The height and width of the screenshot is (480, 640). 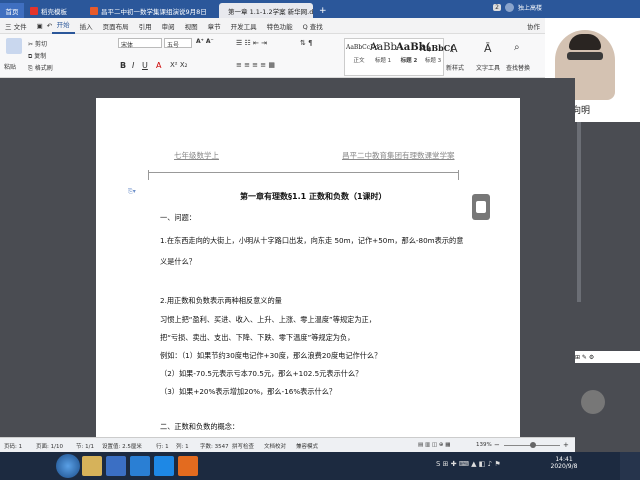 I want to click on right-sidebar: S 中 ◐ ☺ ✚ ⌨ ♪ ▣ ⊞ ✎ ⚙, so click(x=571, y=279).